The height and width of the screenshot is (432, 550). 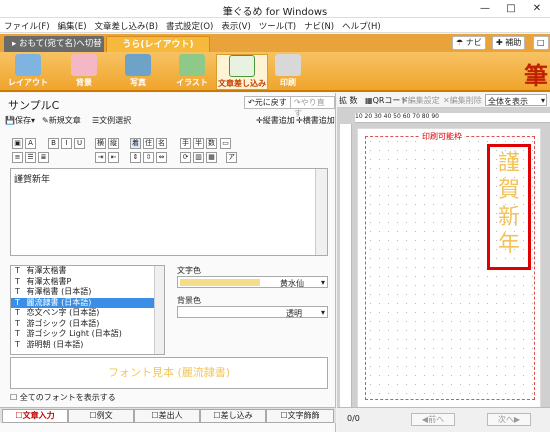 I want to click on chevron-down-icon: ▾, so click(x=542, y=100).